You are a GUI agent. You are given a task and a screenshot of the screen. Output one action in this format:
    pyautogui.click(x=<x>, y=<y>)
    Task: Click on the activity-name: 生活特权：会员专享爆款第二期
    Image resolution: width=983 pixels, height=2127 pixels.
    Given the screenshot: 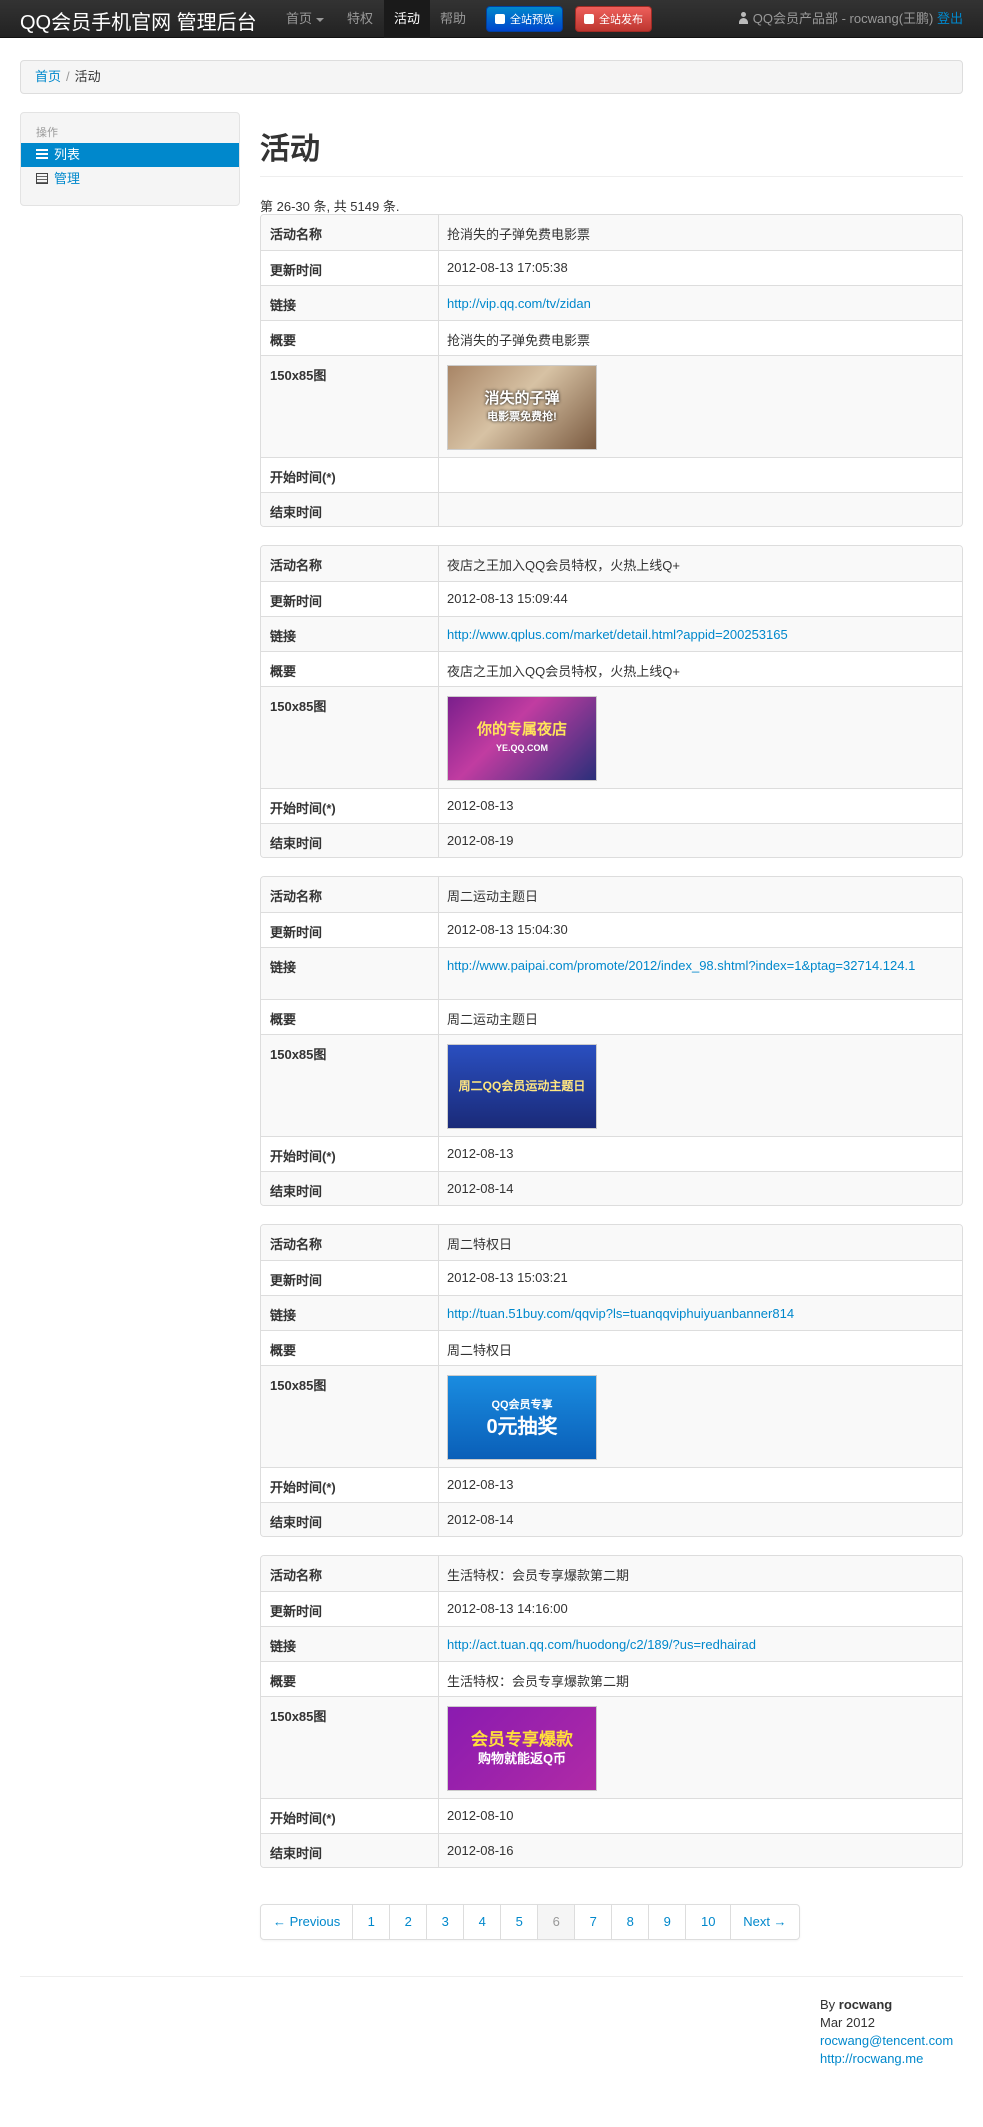 What is the action you would take?
    pyautogui.click(x=538, y=1575)
    